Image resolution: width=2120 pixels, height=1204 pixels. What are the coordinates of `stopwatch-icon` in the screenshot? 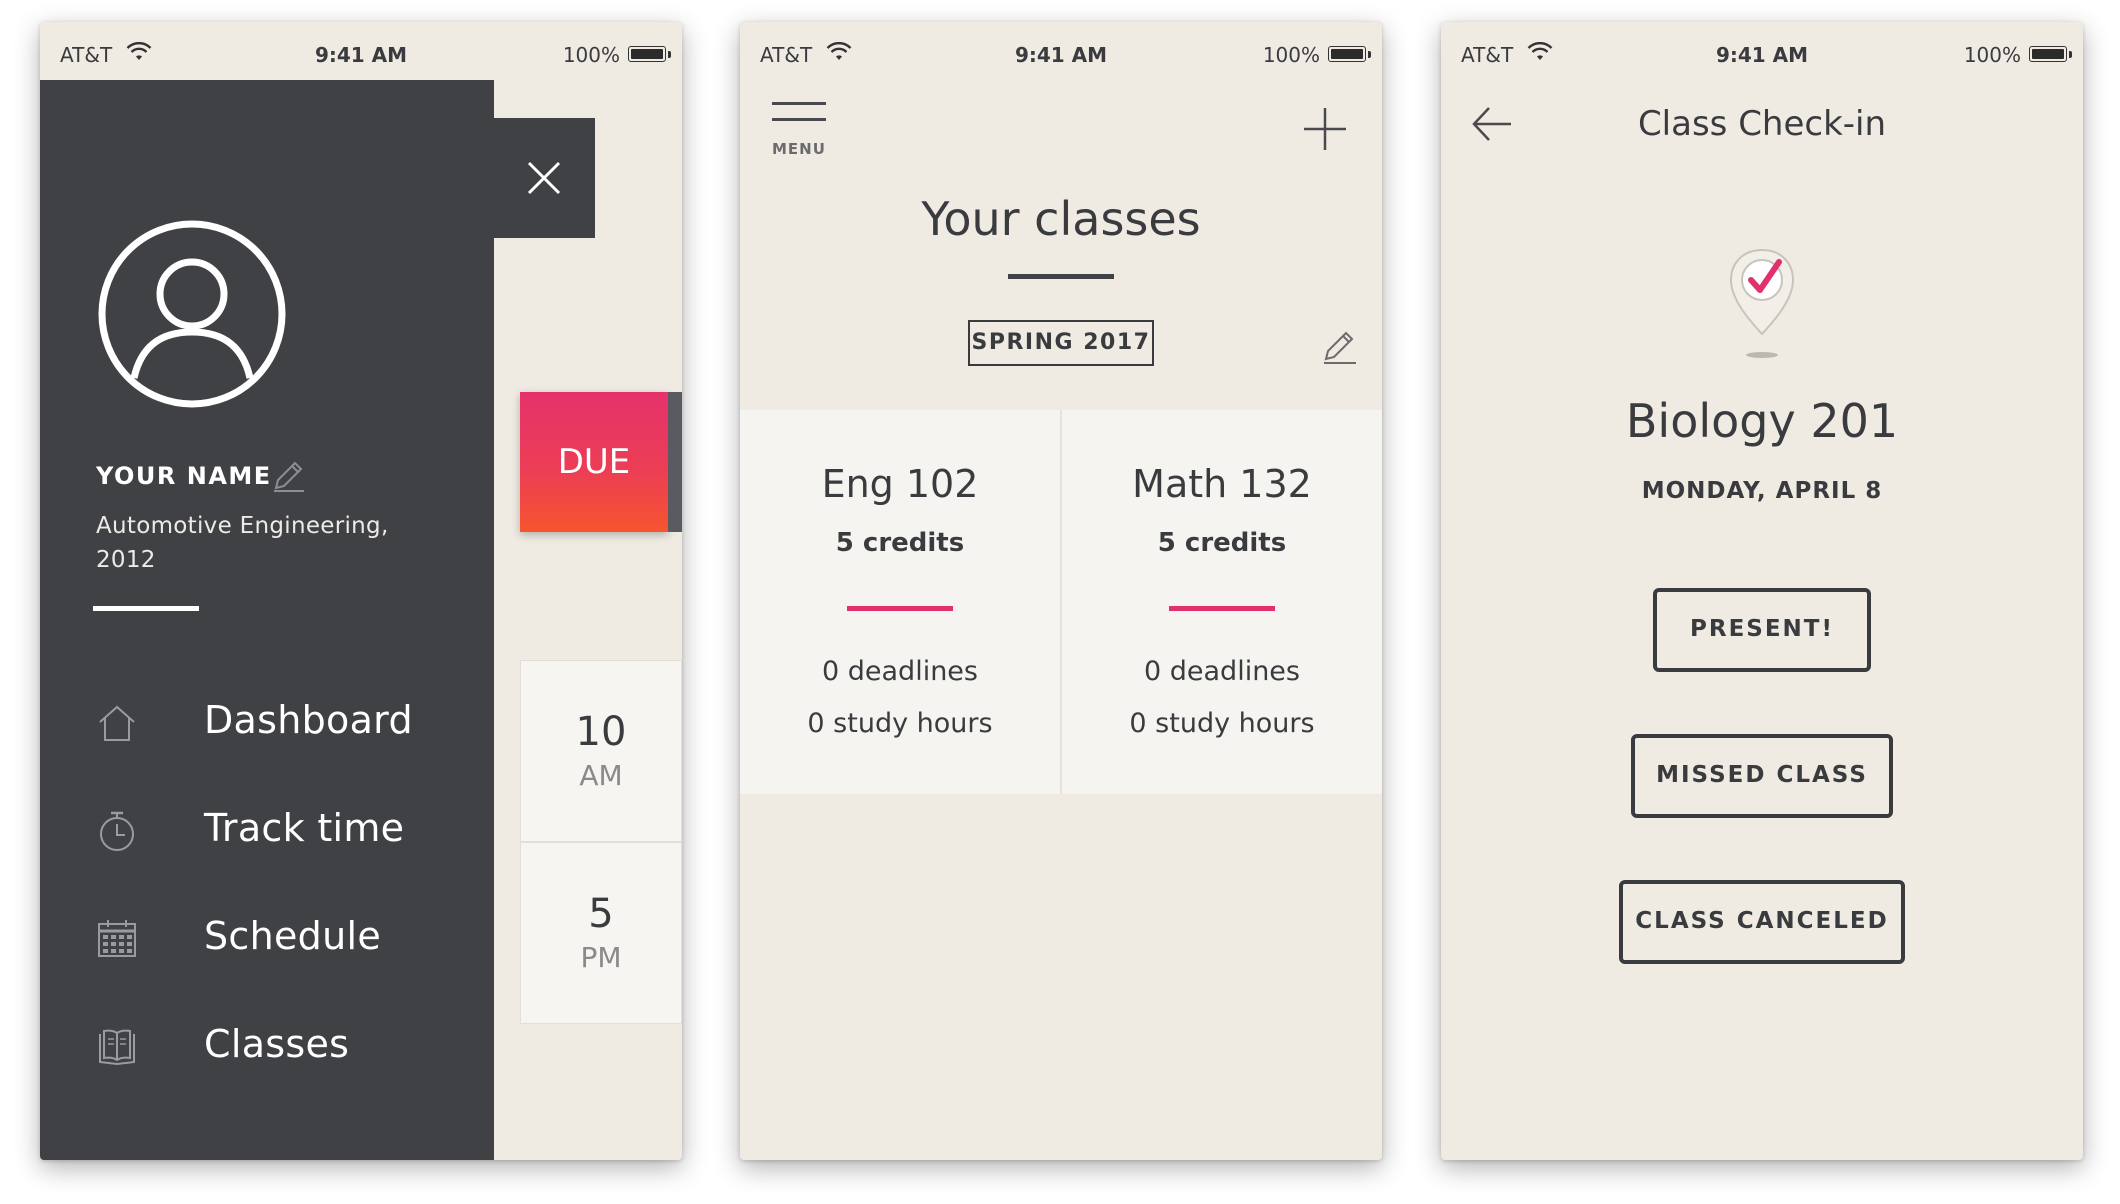 It's located at (117, 831).